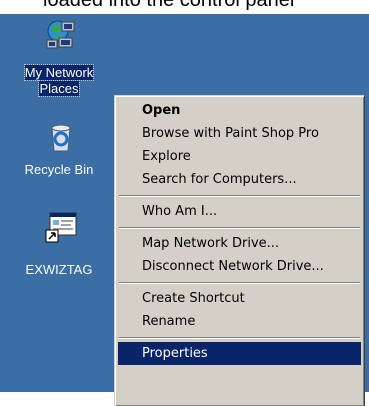  I want to click on icon-label-line1: Recycle Bin, so click(59, 169).